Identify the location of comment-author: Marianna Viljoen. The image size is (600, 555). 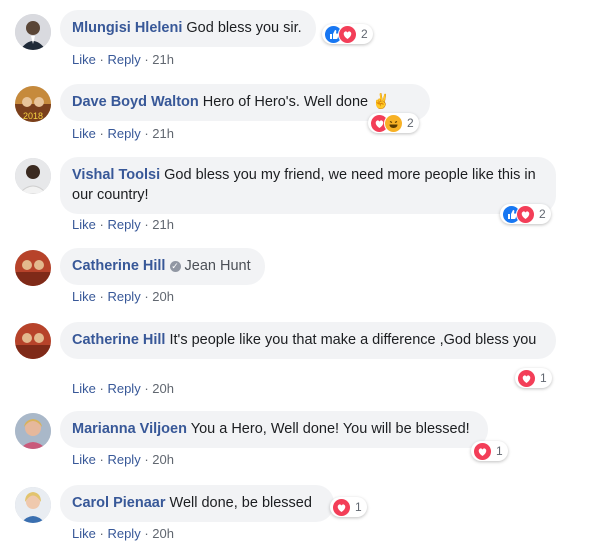
(129, 429).